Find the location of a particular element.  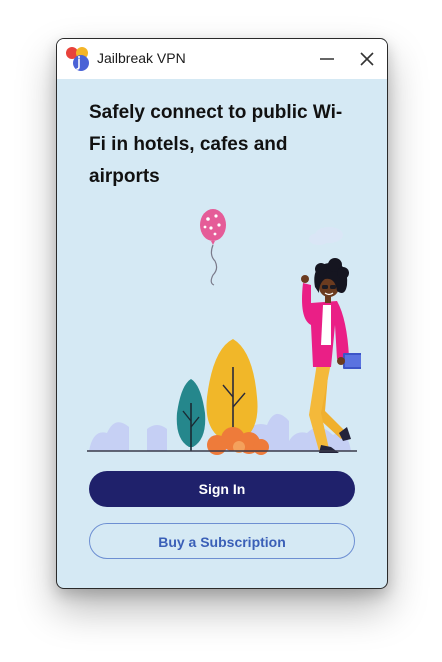

title-bar: Jailbreak VPN is located at coordinates (222, 59).